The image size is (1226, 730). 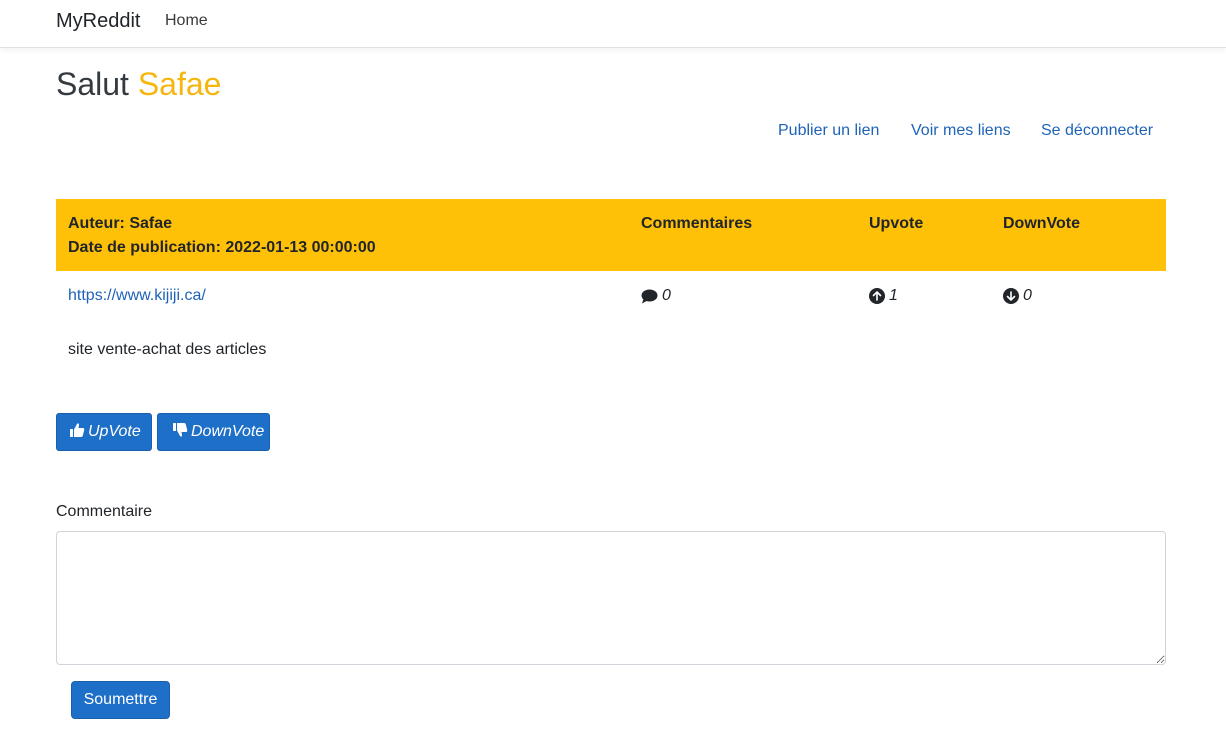 What do you see at coordinates (222, 247) in the screenshot?
I see `post-date: Date de publication: 2022-01-13 00:00:00` at bounding box center [222, 247].